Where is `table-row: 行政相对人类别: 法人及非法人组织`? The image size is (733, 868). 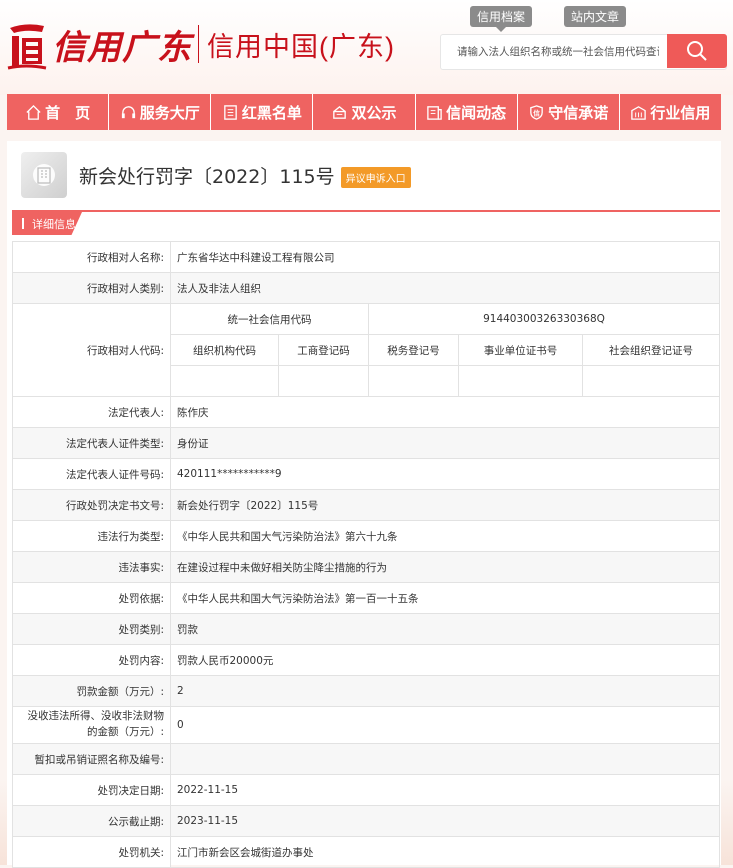
table-row: 行政相对人类别: 法人及非法人组织 is located at coordinates (366, 288).